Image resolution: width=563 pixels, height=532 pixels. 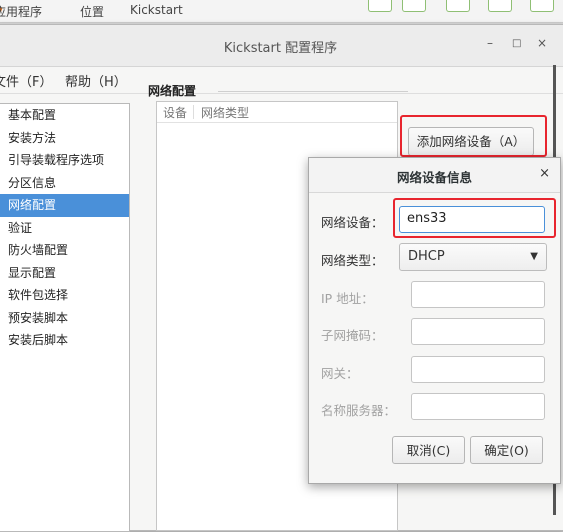 What do you see at coordinates (64, 228) in the screenshot?
I see `sidebar-item-auth: 验证` at bounding box center [64, 228].